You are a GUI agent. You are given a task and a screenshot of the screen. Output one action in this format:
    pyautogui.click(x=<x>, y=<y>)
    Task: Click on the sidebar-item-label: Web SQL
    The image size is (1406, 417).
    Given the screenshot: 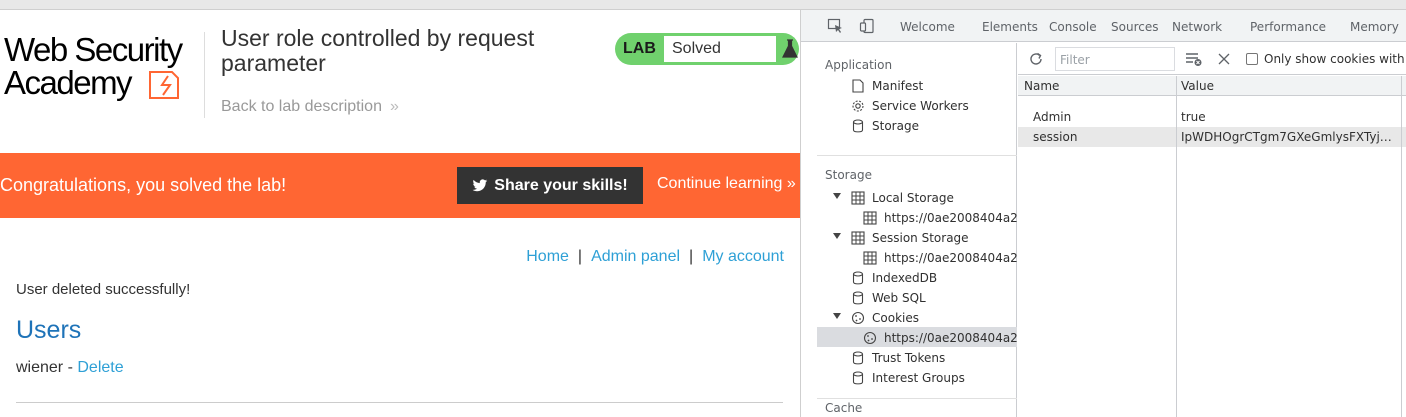 What is the action you would take?
    pyautogui.click(x=899, y=298)
    